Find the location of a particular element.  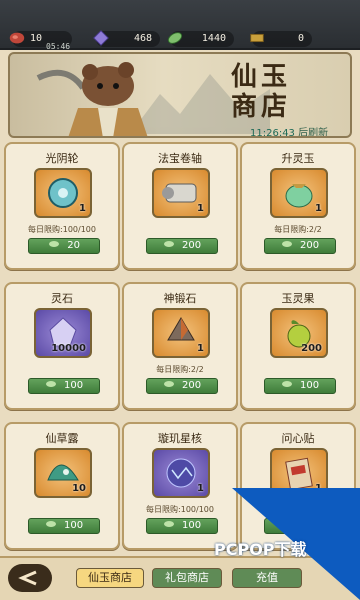

meat-icon is located at coordinates (17, 38).